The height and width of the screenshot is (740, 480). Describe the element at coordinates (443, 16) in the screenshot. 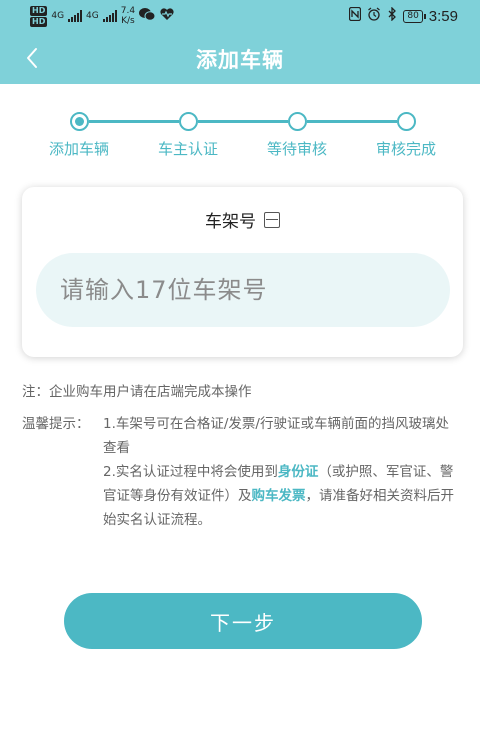

I see `clock: 3:59` at that location.